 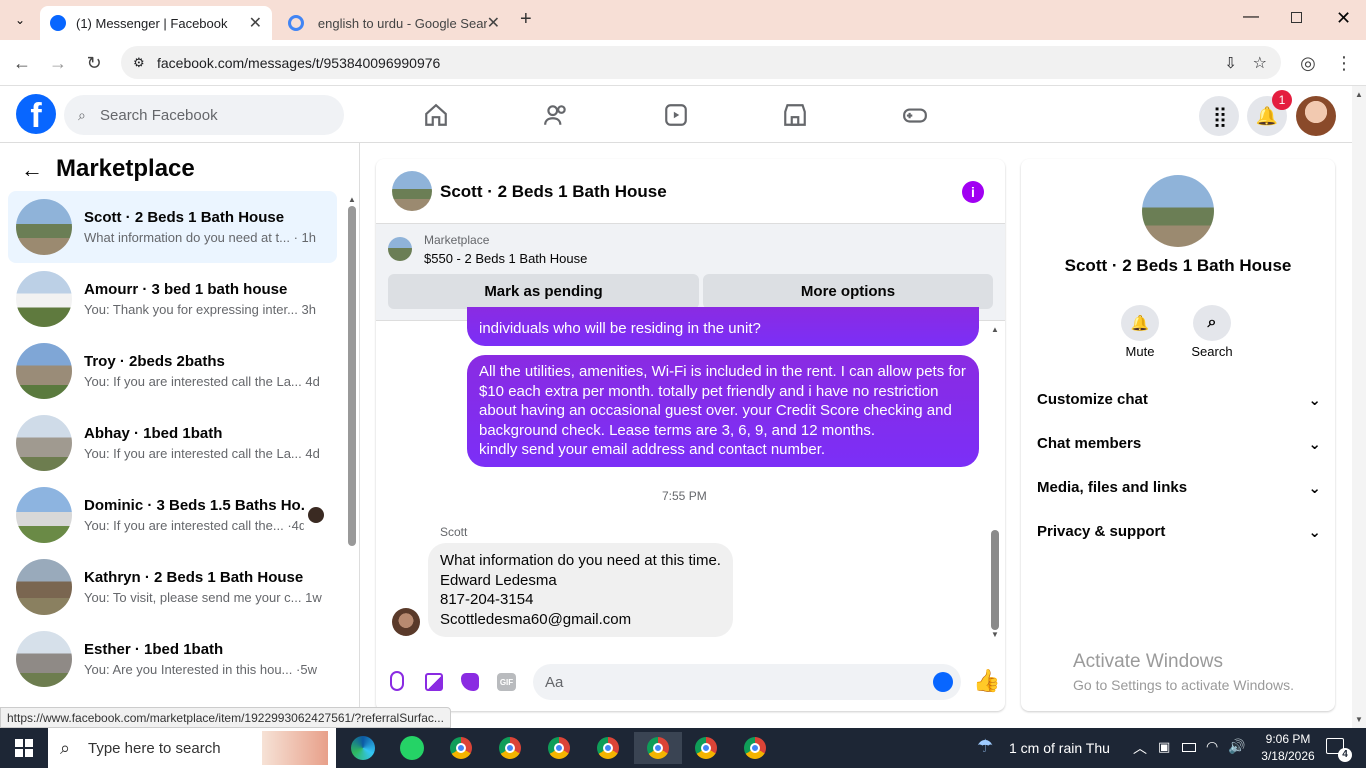 What do you see at coordinates (44, 659) in the screenshot?
I see `listing-thumbnail` at bounding box center [44, 659].